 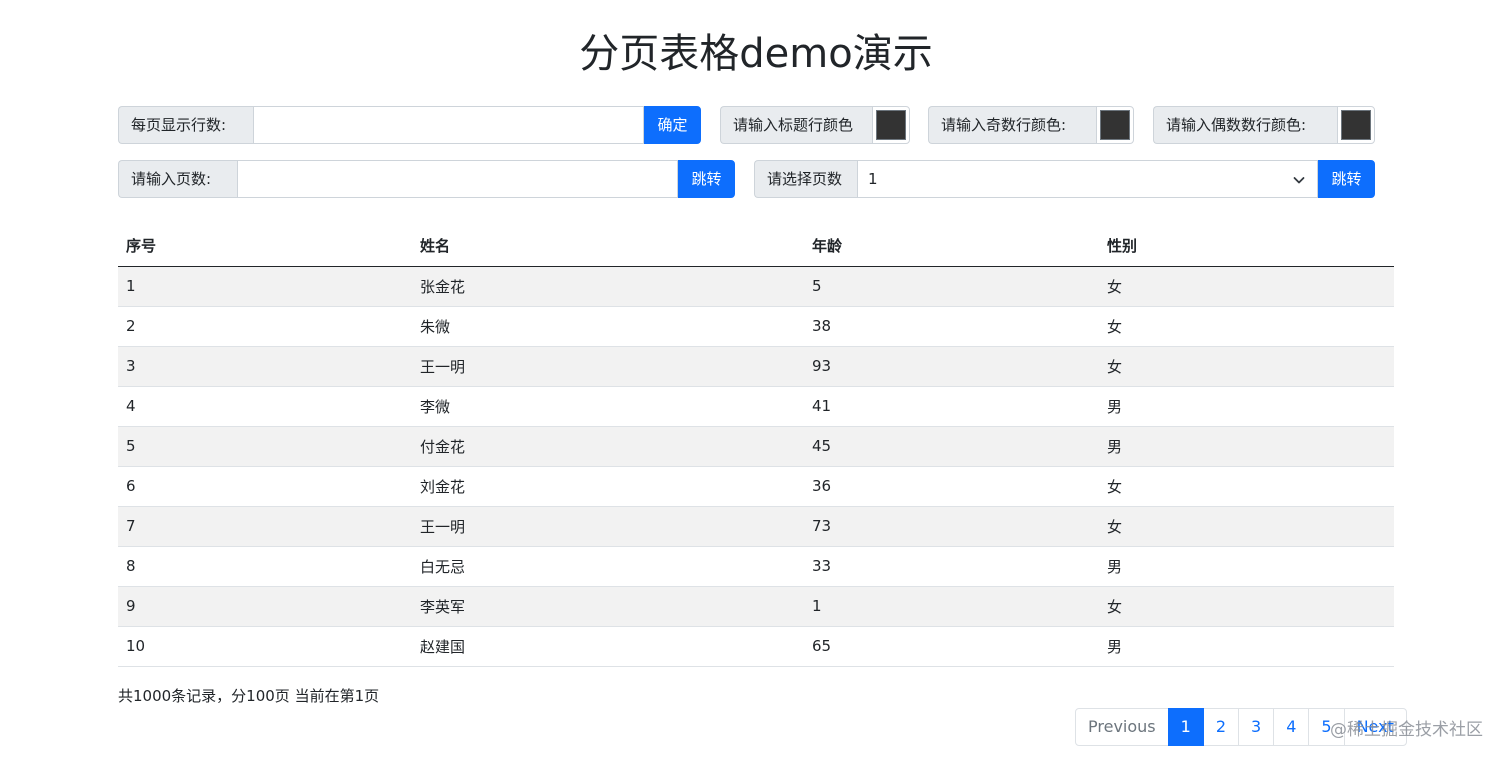 What do you see at coordinates (608, 446) in the screenshot?
I see `cell-name: 付金花` at bounding box center [608, 446].